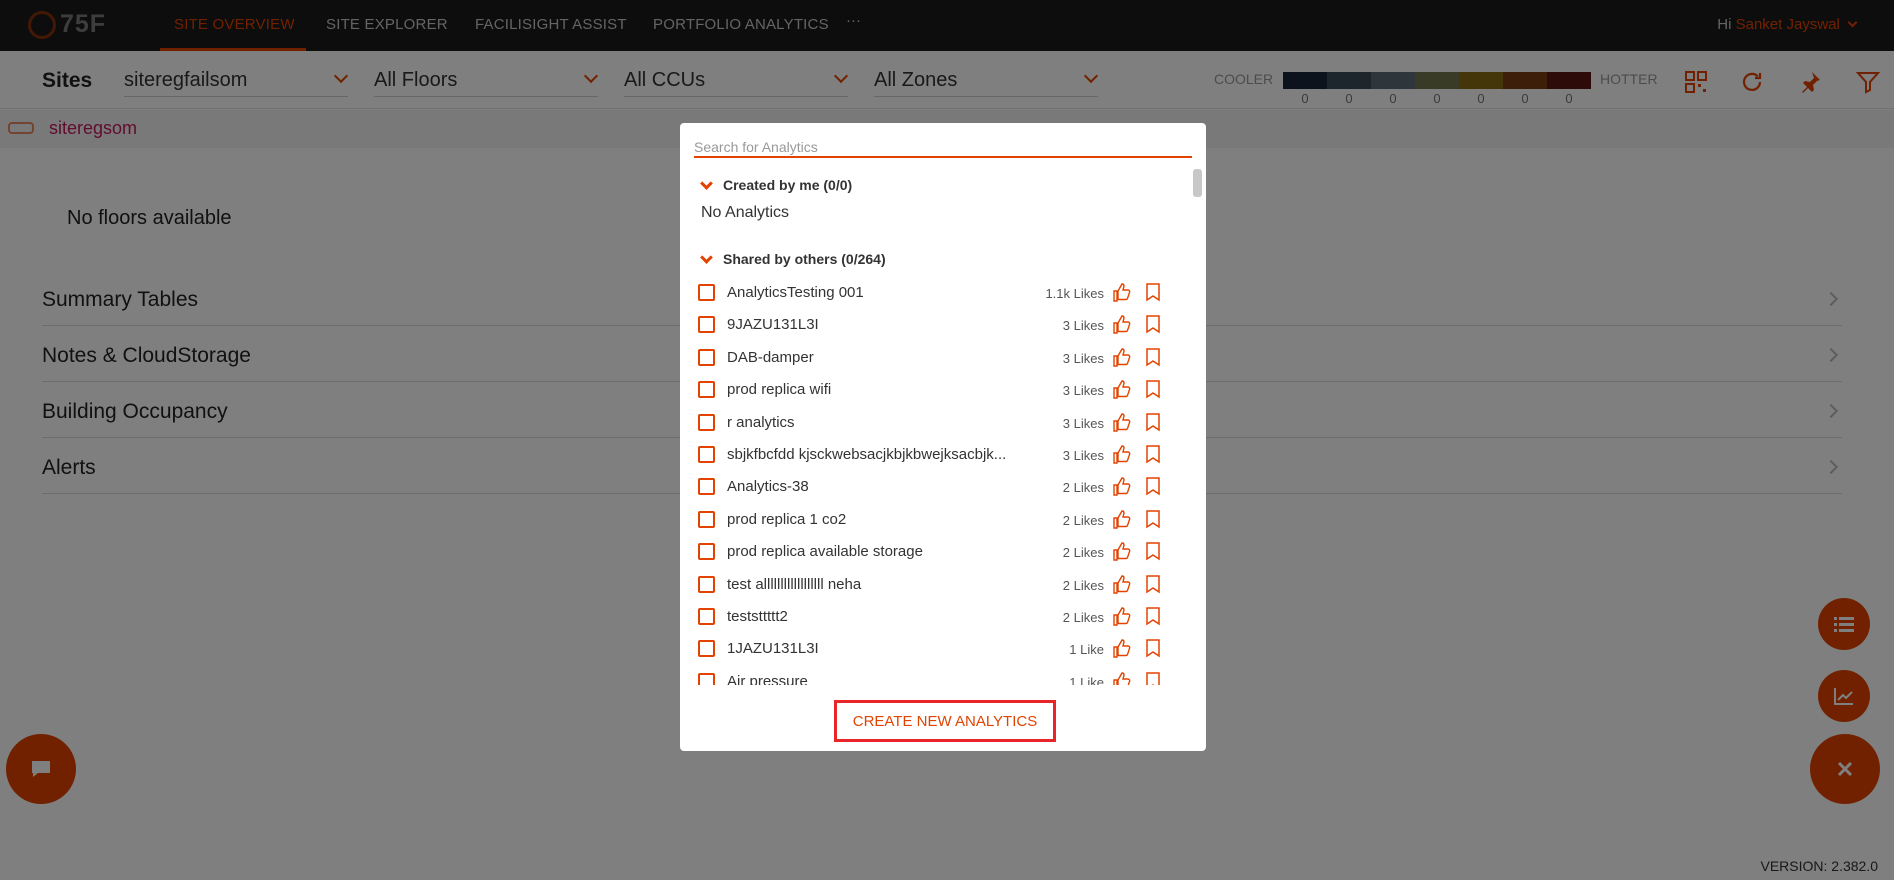  I want to click on item-name: 1JAZU131L3I, so click(773, 649).